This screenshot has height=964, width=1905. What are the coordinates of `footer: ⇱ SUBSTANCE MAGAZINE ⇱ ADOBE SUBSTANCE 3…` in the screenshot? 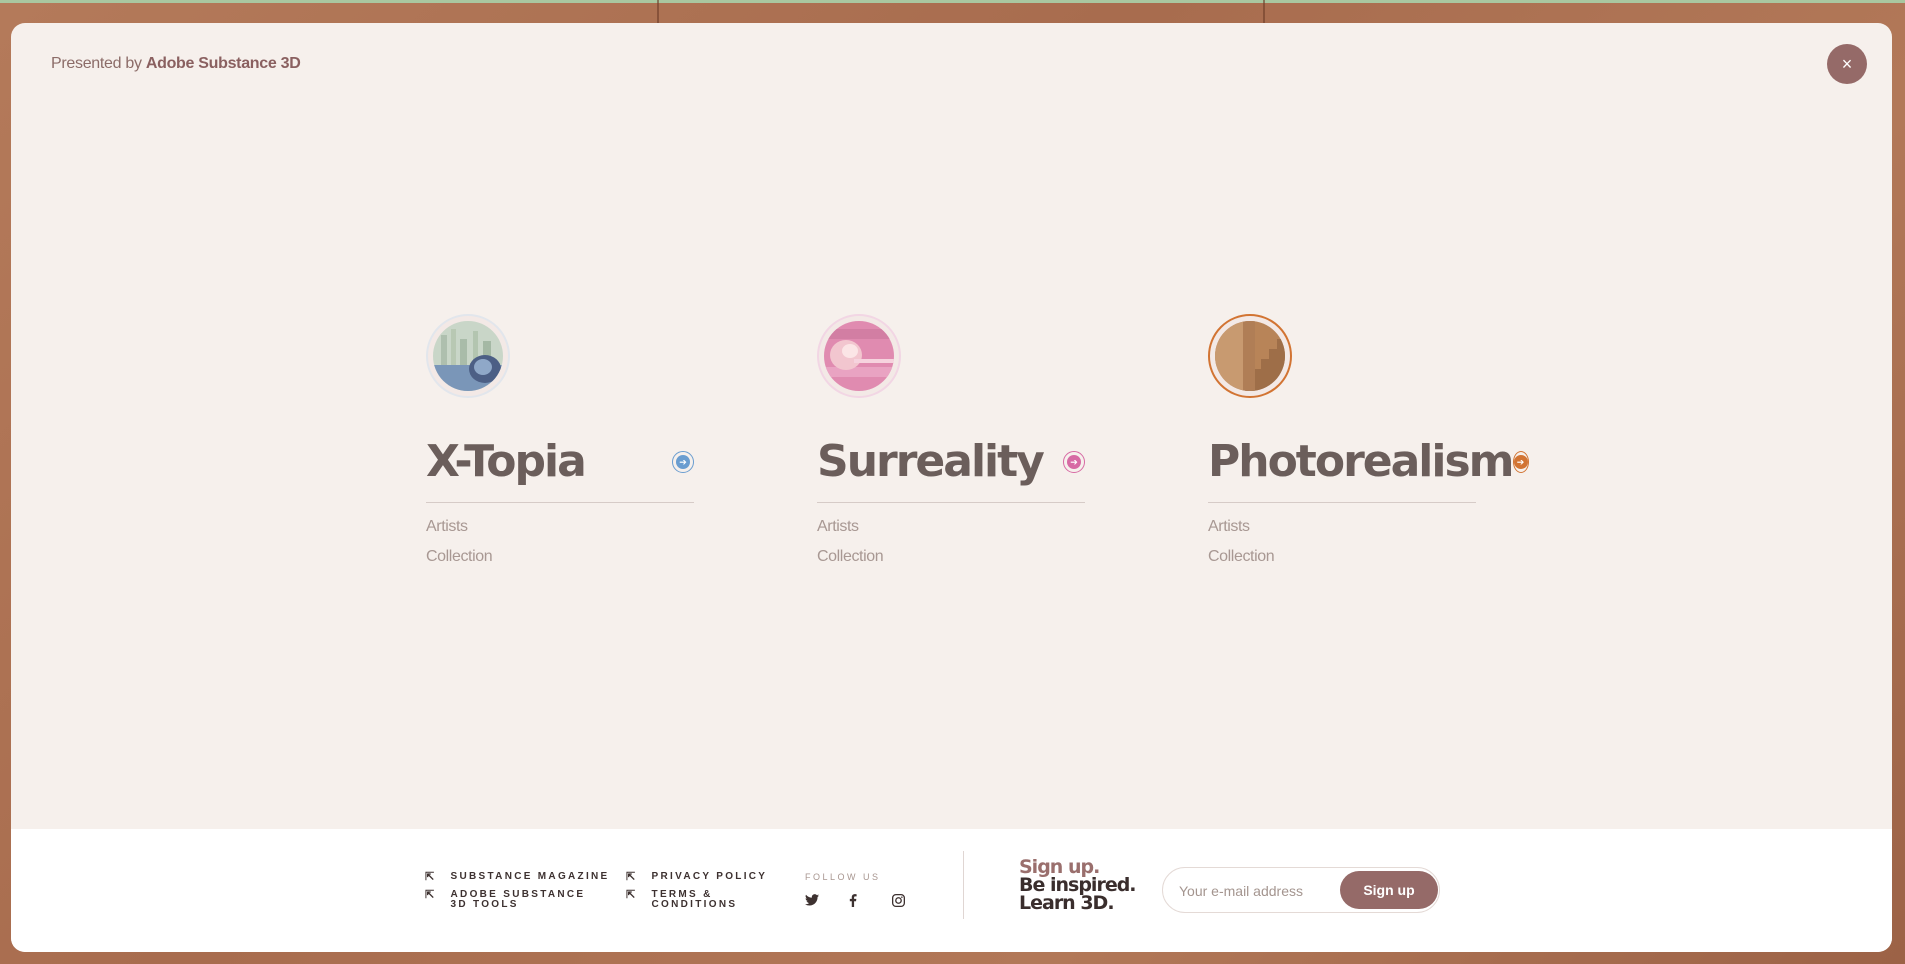 It's located at (951, 890).